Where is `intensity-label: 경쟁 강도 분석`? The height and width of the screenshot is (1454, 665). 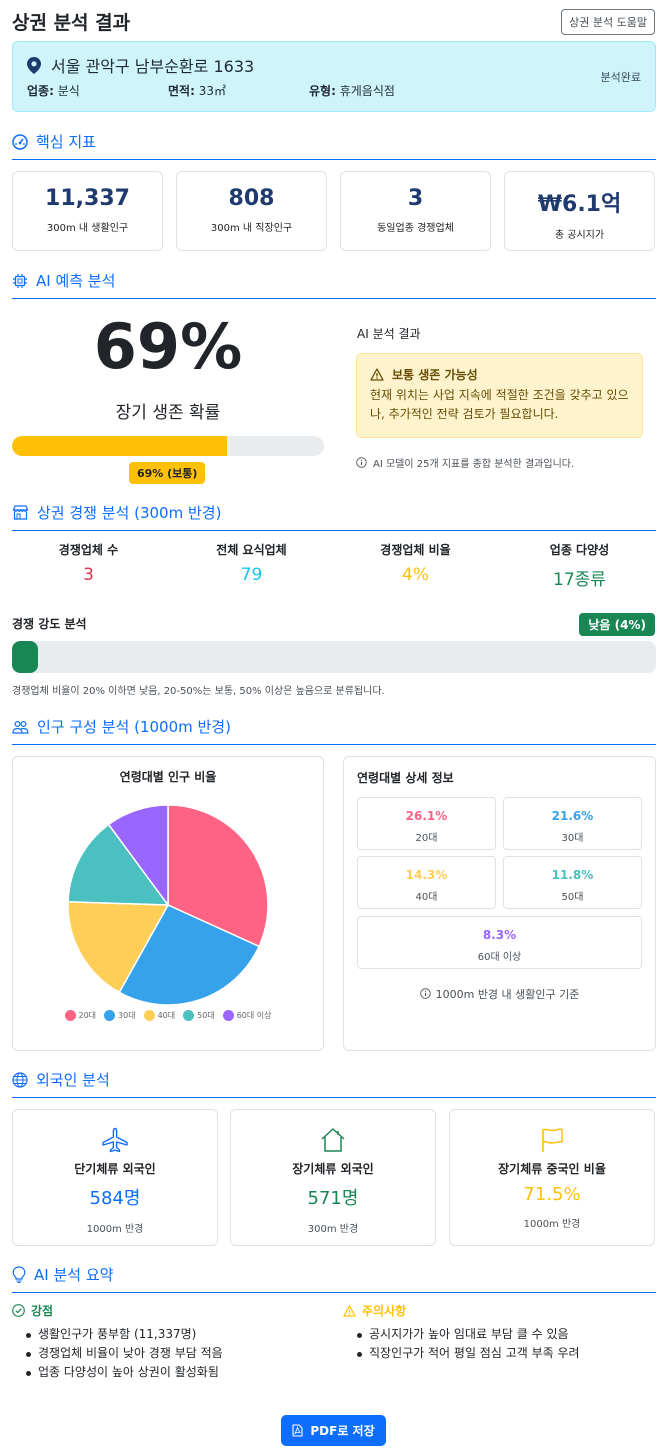
intensity-label: 경쟁 강도 분석 is located at coordinates (49, 624).